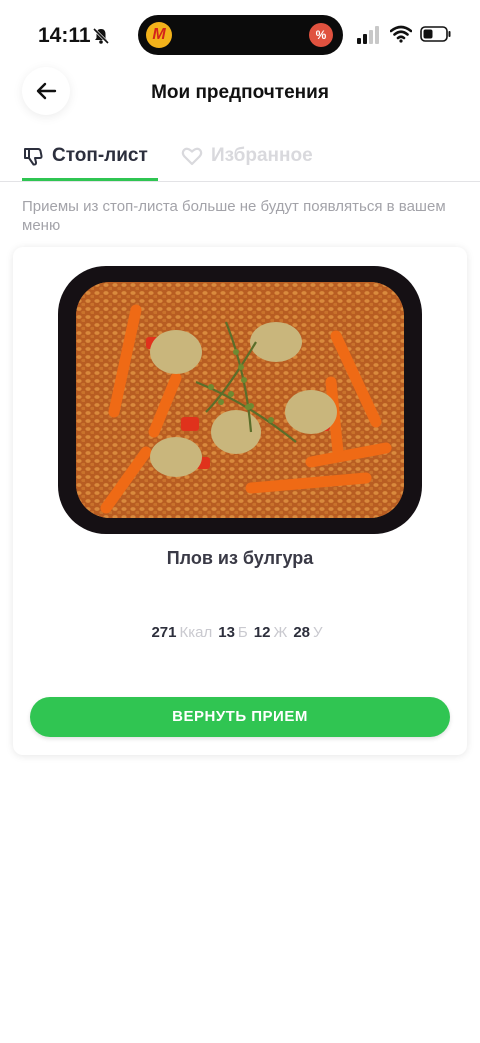 The image size is (480, 1043). I want to click on dish-name: Плов из булгура, so click(240, 558).